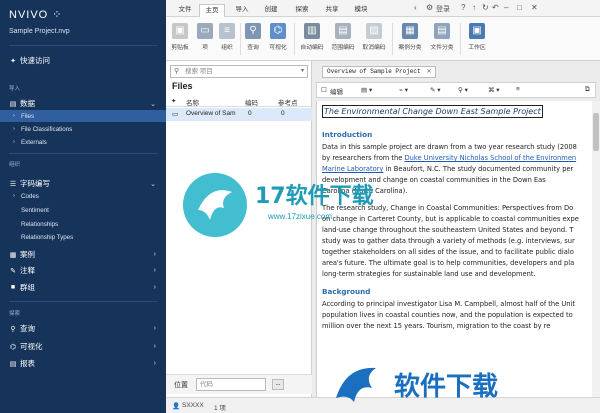 The height and width of the screenshot is (413, 600). Describe the element at coordinates (474, 7) in the screenshot. I see `arrow-up-icon: ↑` at that location.